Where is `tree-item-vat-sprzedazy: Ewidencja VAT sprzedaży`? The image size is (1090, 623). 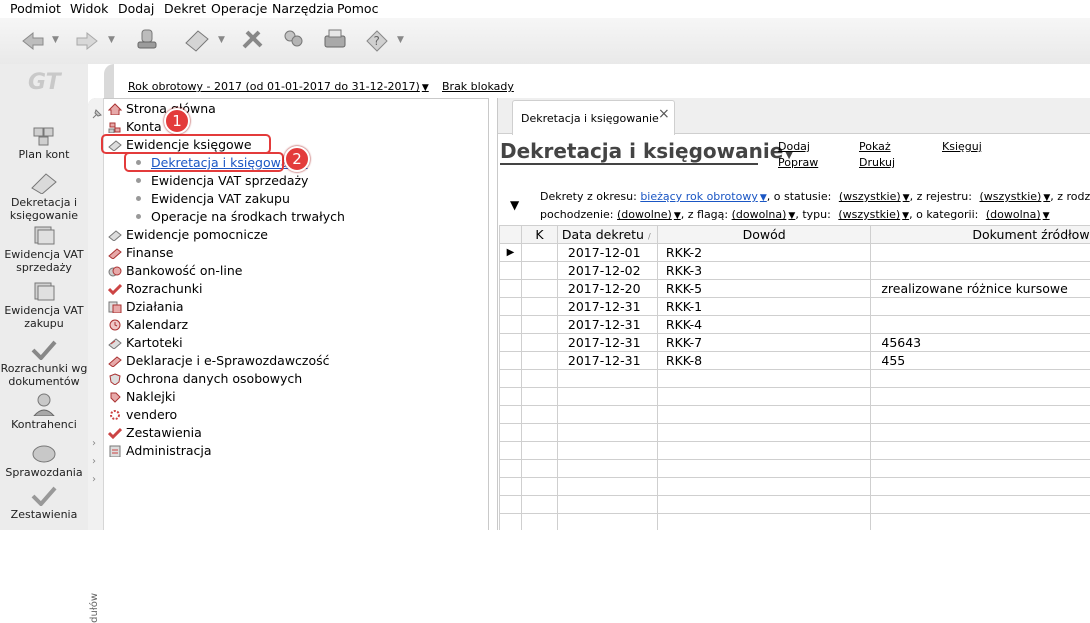
tree-item-vat-sprzedazy: Ewidencja VAT sprzedaży is located at coordinates (222, 180).